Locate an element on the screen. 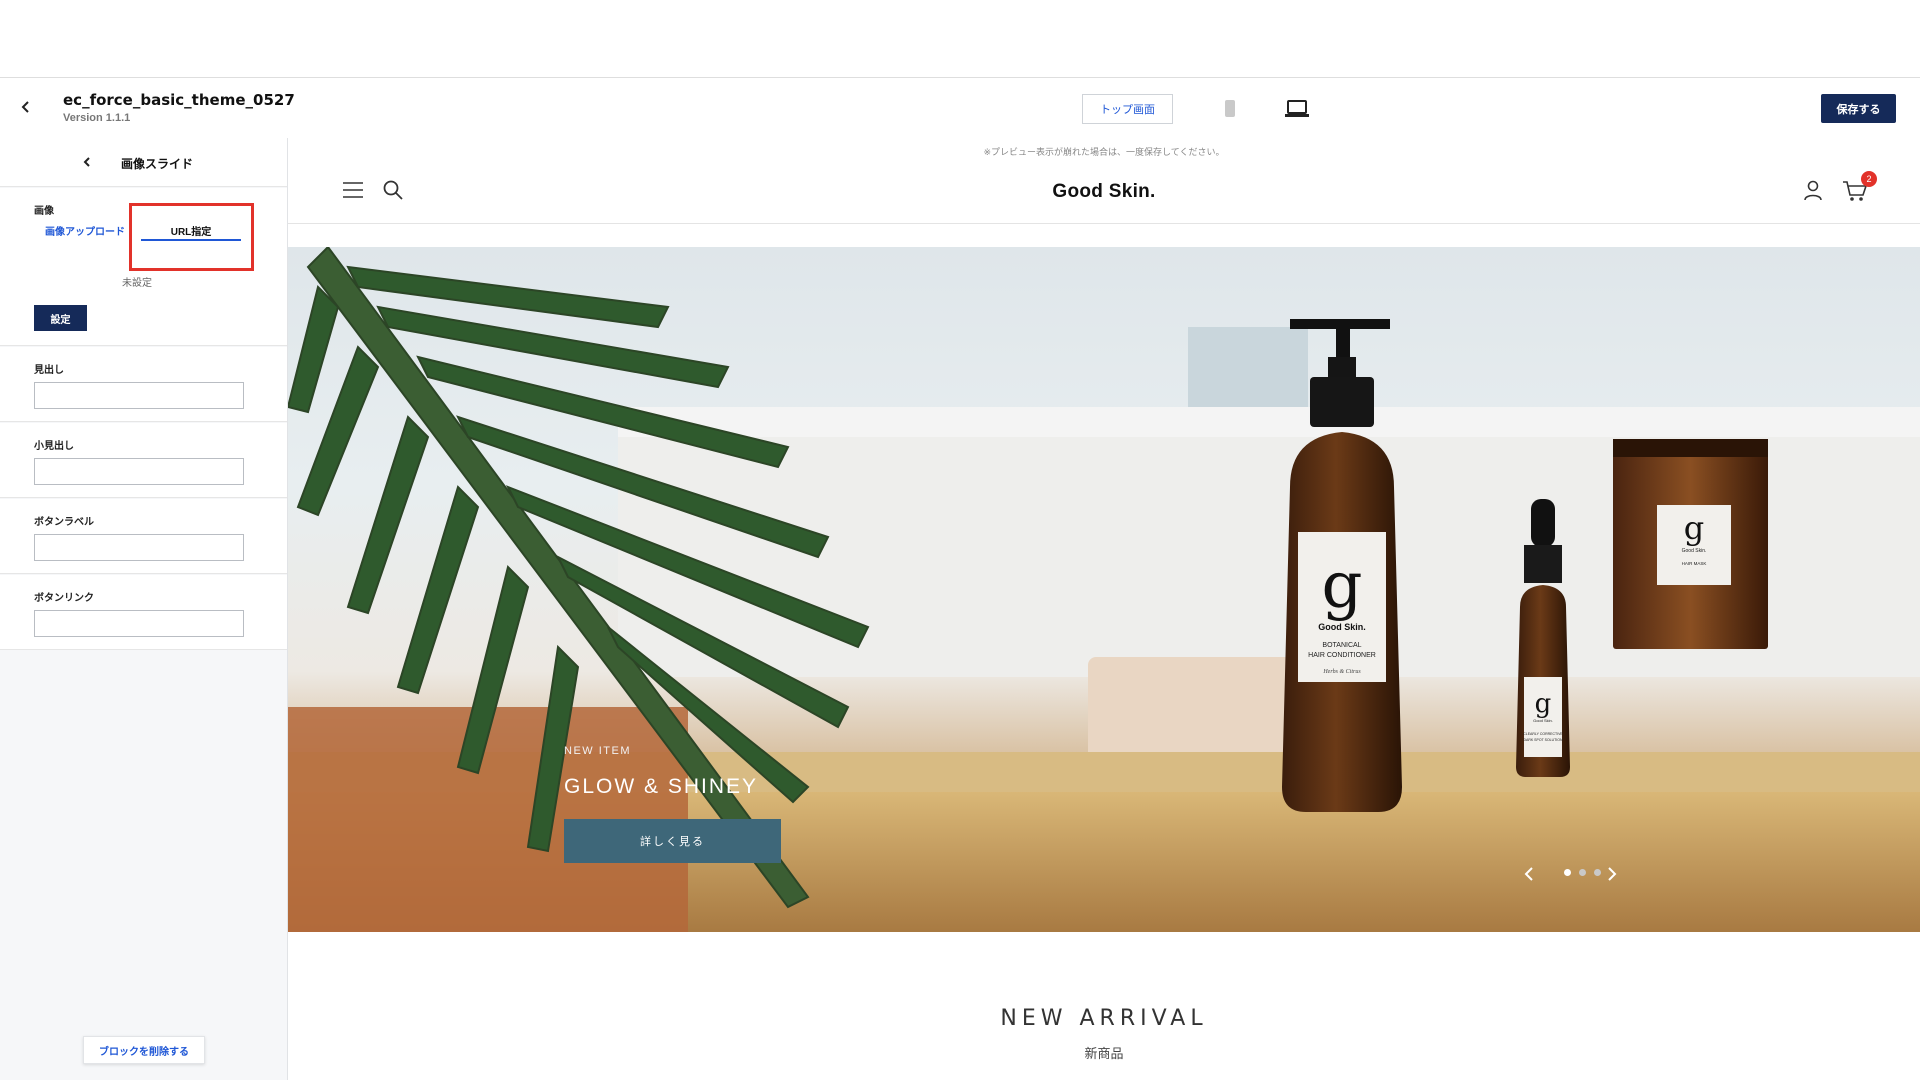 This screenshot has width=1920, height=1080. image-status: 未設定 is located at coordinates (137, 283).